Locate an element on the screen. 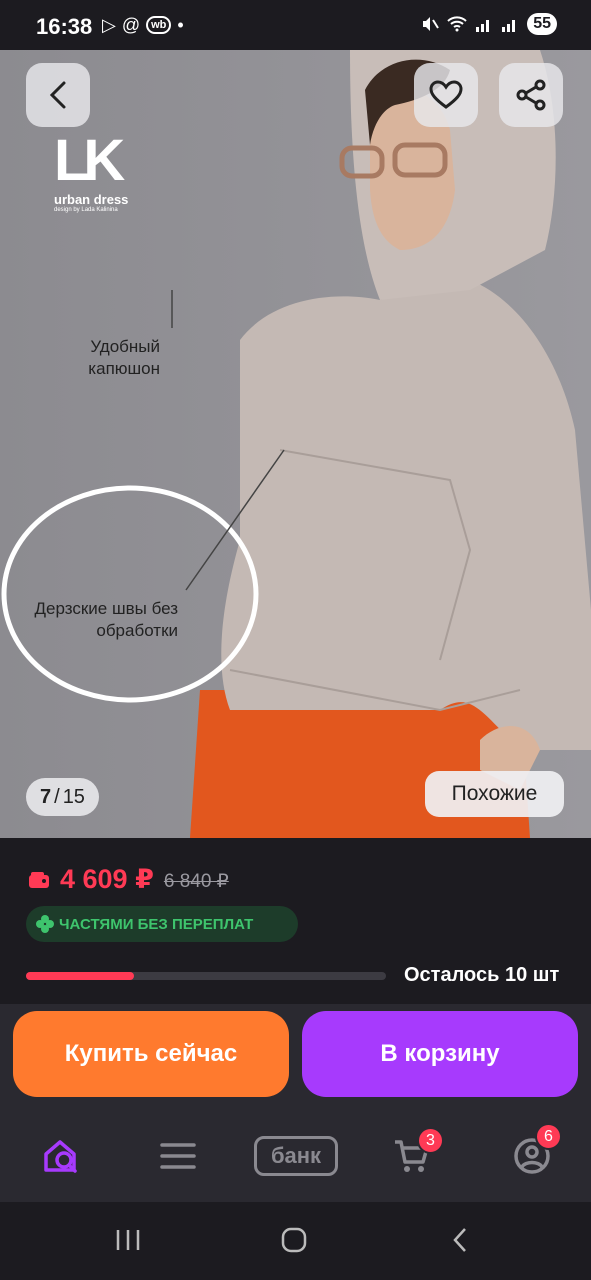  counter-current: 7 is located at coordinates (46, 796).